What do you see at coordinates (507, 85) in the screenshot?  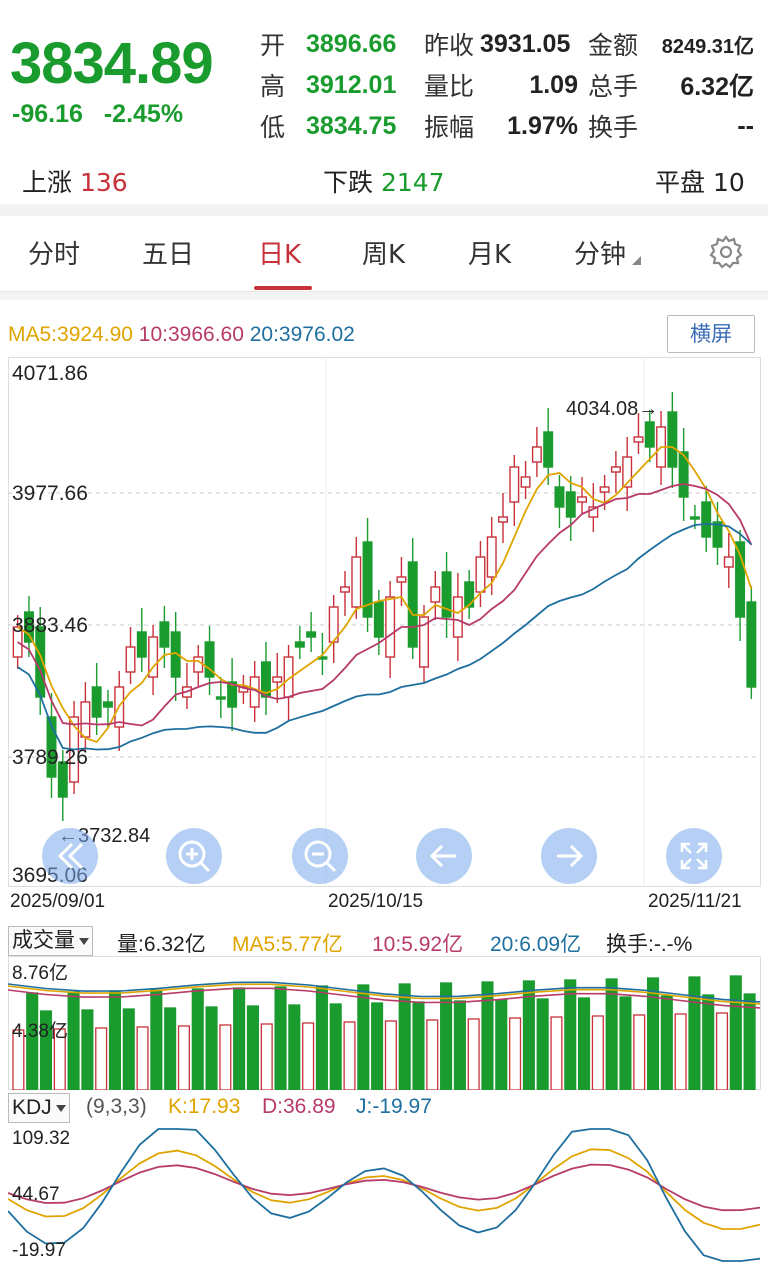 I see `quote-row-high: 高 3912.01 量比 1.09 总手 6.32亿` at bounding box center [507, 85].